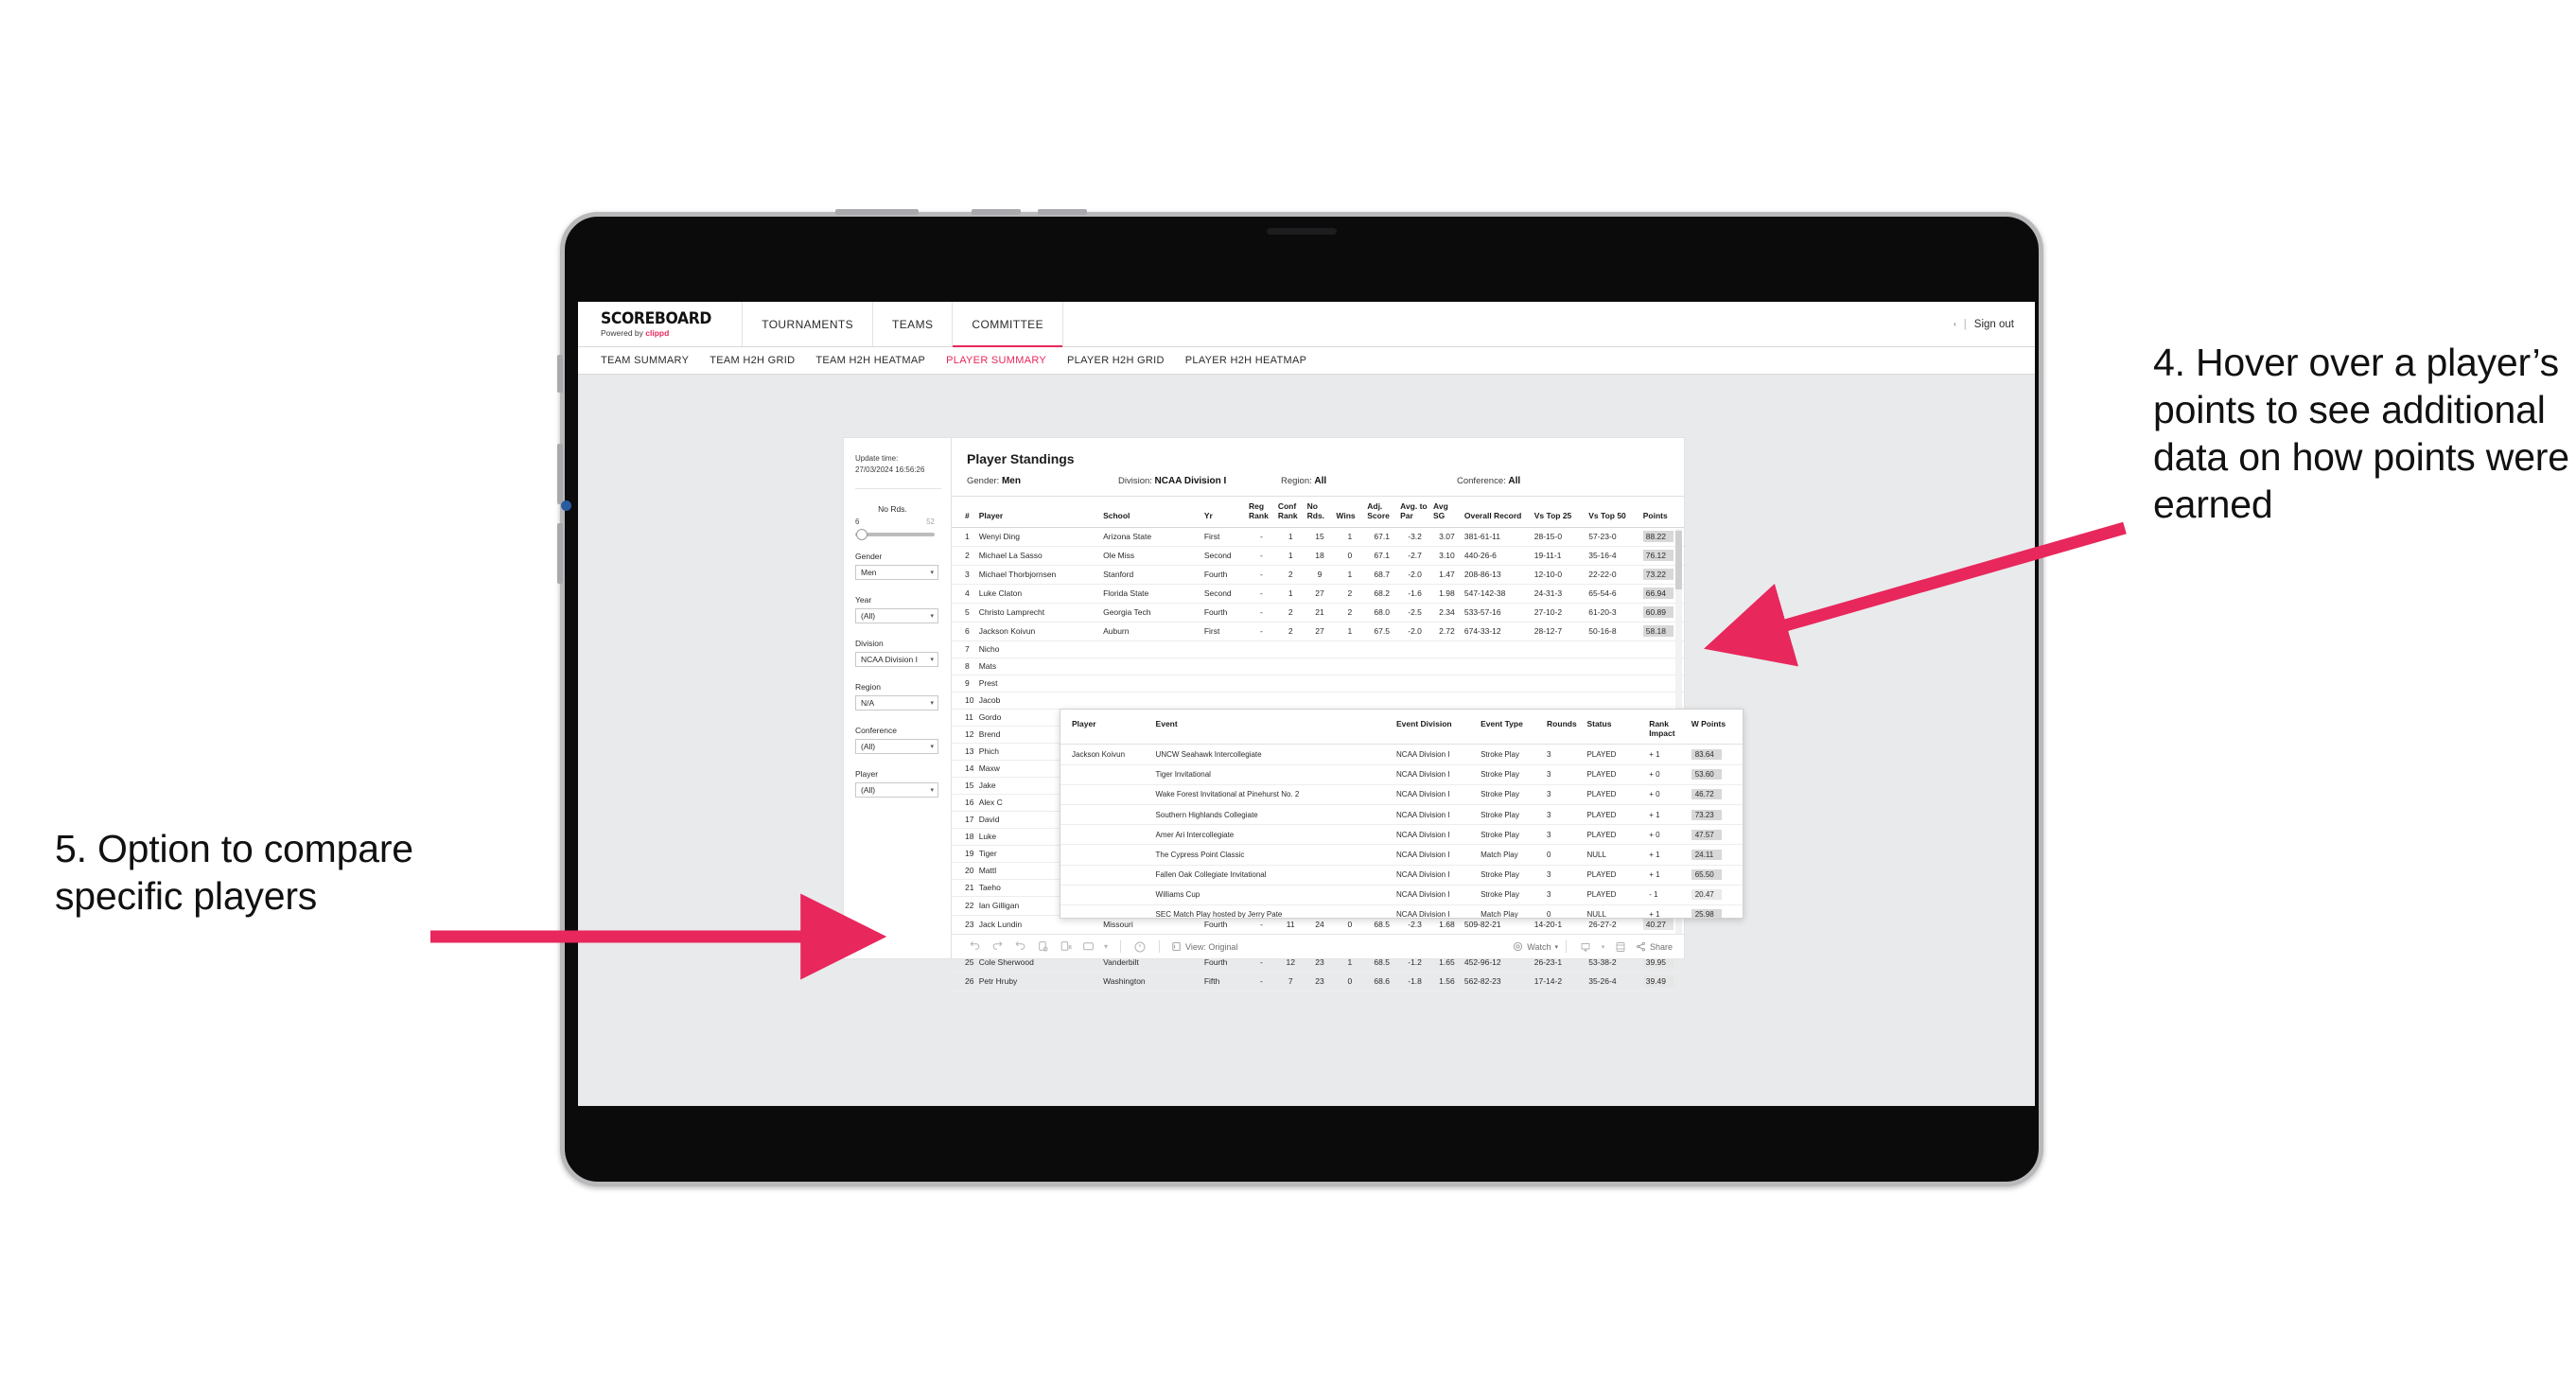  What do you see at coordinates (876, 731) in the screenshot?
I see `filter-conference-label: Conference` at bounding box center [876, 731].